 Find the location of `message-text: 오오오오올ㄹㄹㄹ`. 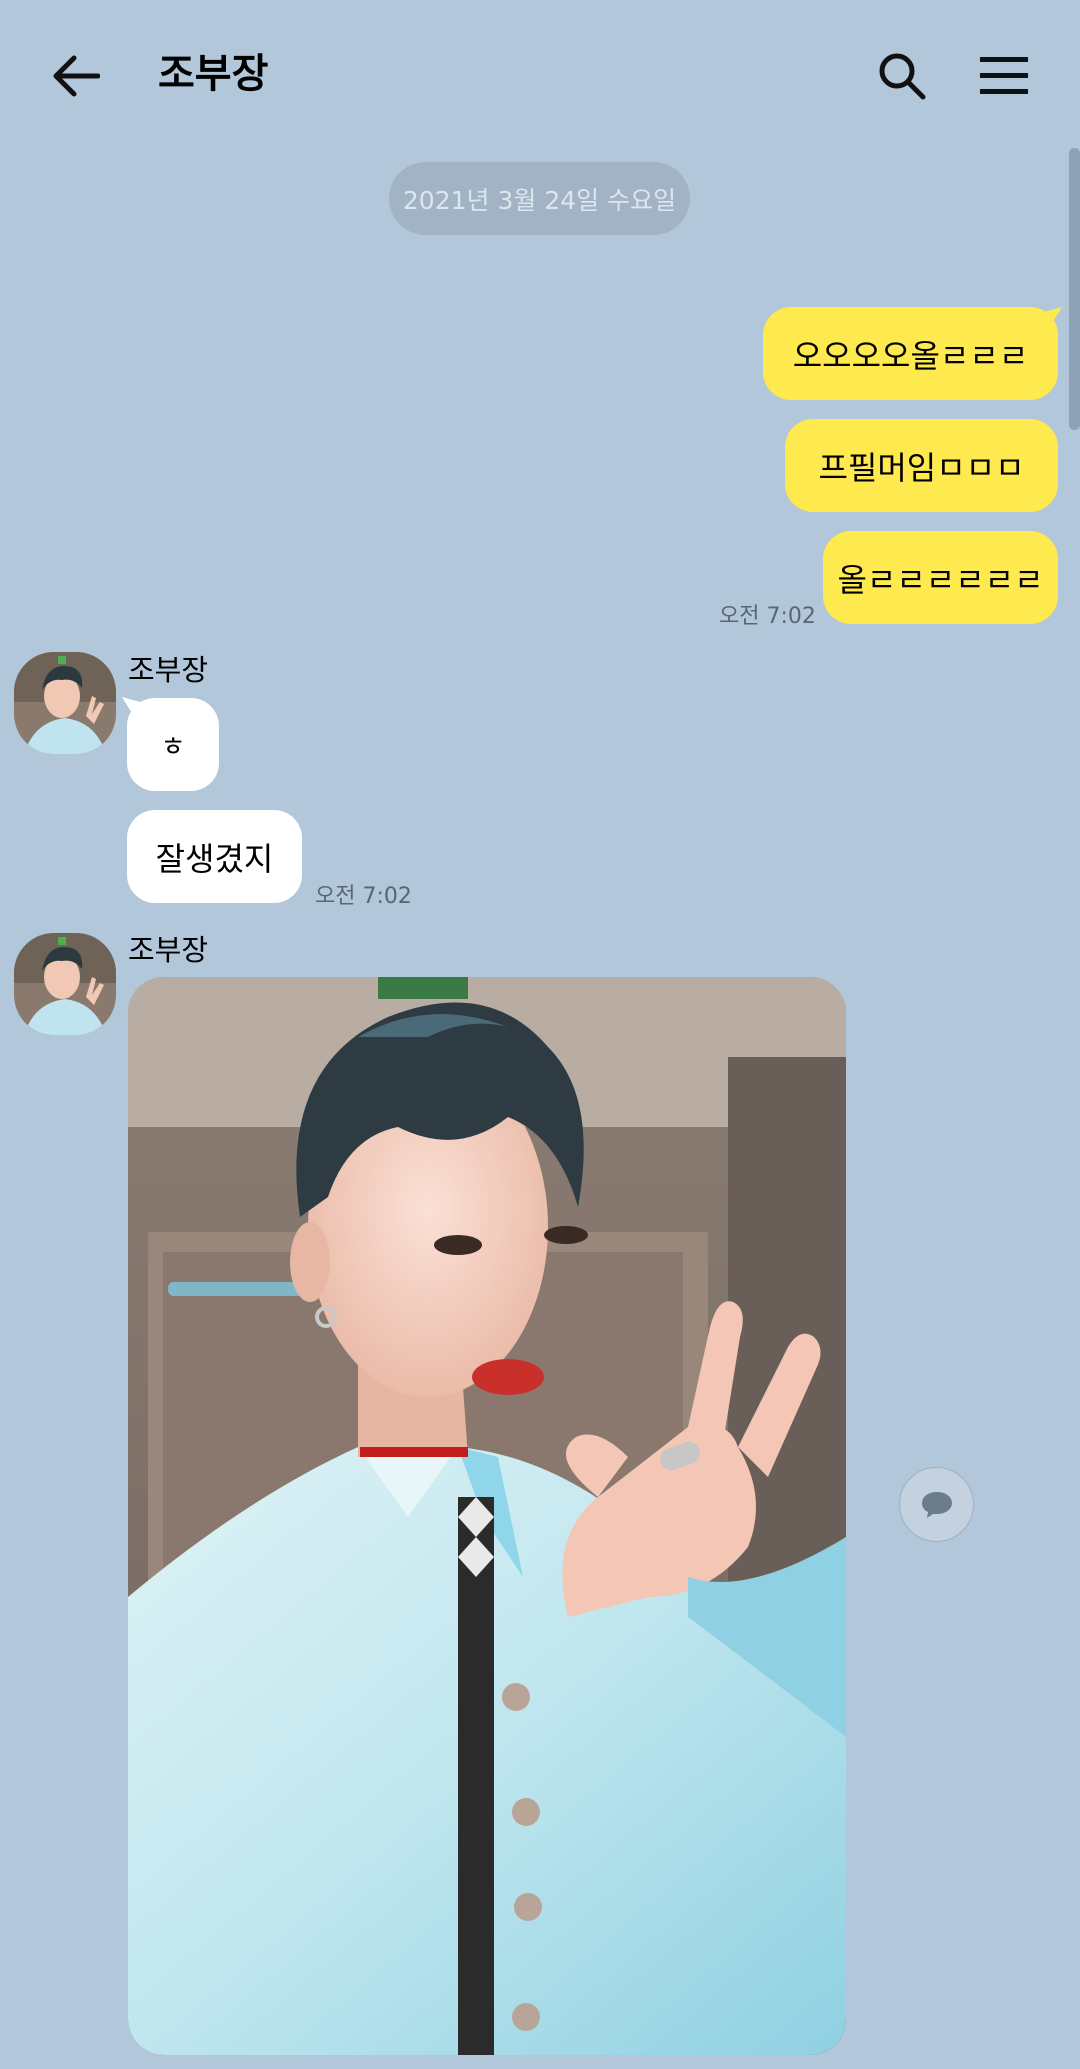

message-text: 오오오오올ㄹㄹㄹ is located at coordinates (910, 355).